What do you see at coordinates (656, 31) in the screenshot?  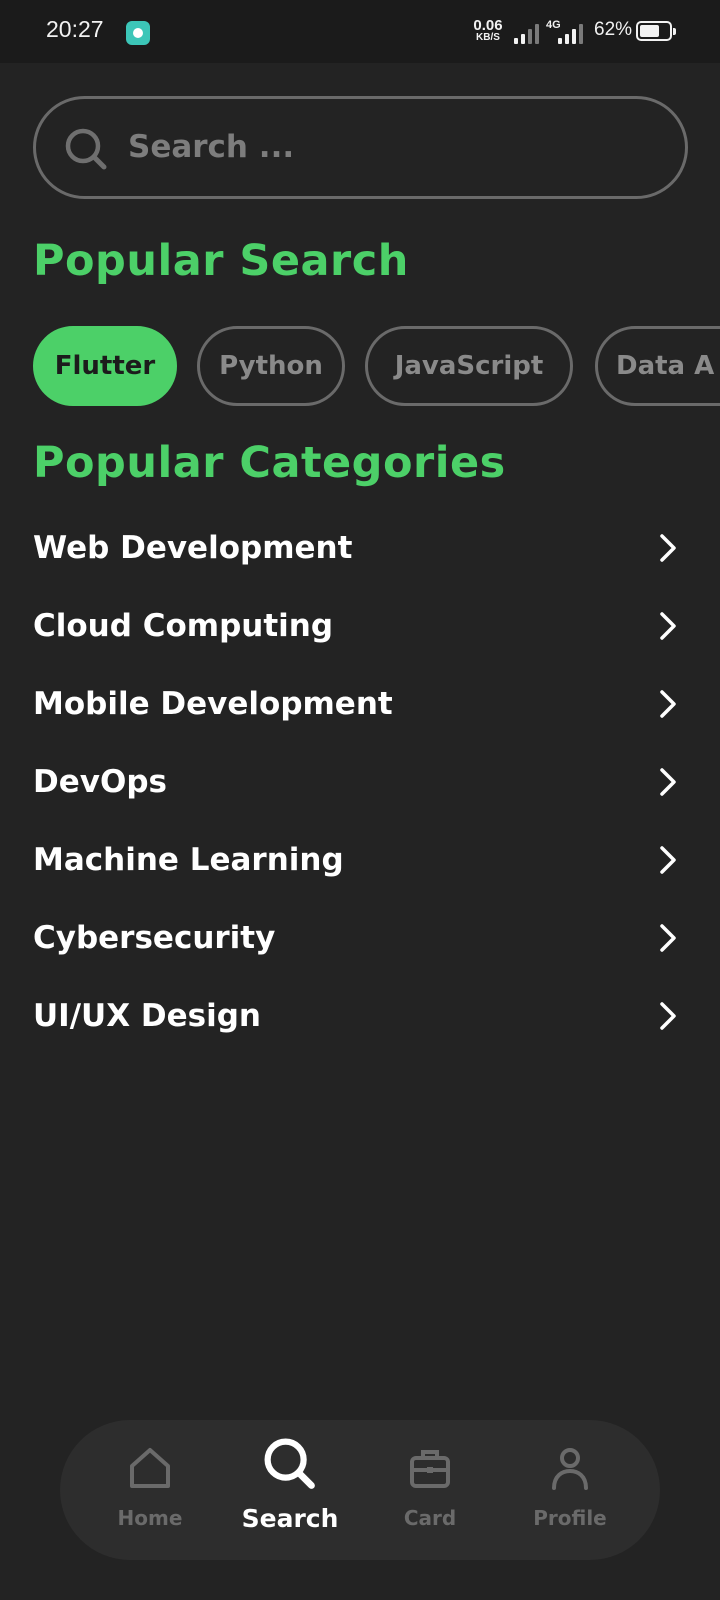 I see `battery-icon` at bounding box center [656, 31].